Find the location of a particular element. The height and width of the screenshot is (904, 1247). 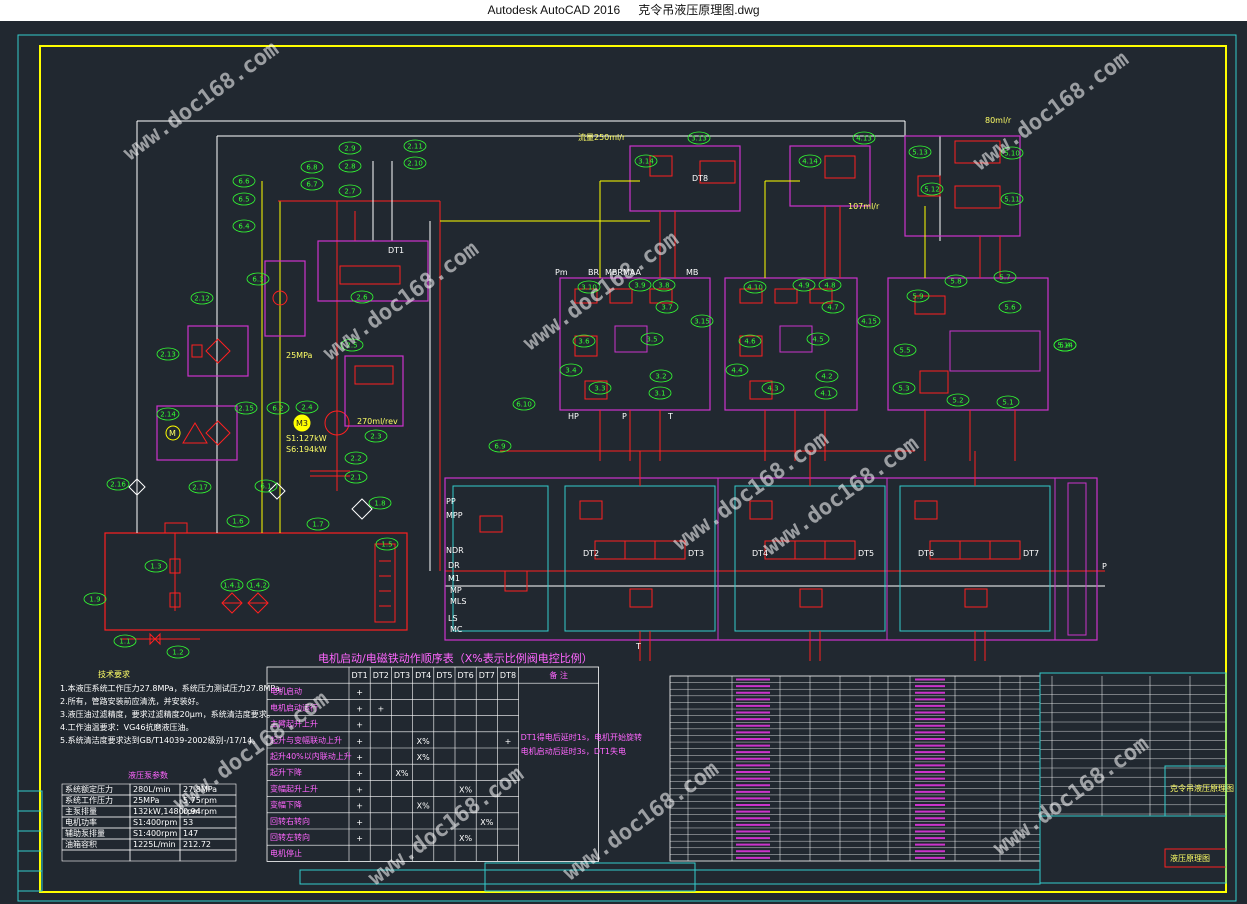

component-tag-label: 4.3 is located at coordinates (772, 389).